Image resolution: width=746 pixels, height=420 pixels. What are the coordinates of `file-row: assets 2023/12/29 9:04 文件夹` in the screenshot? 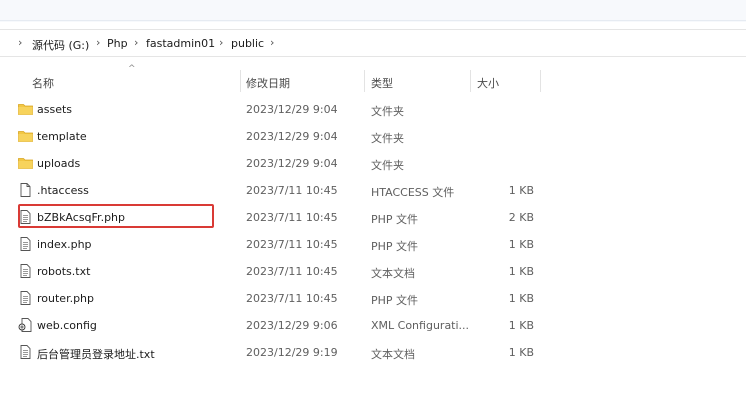 It's located at (280, 109).